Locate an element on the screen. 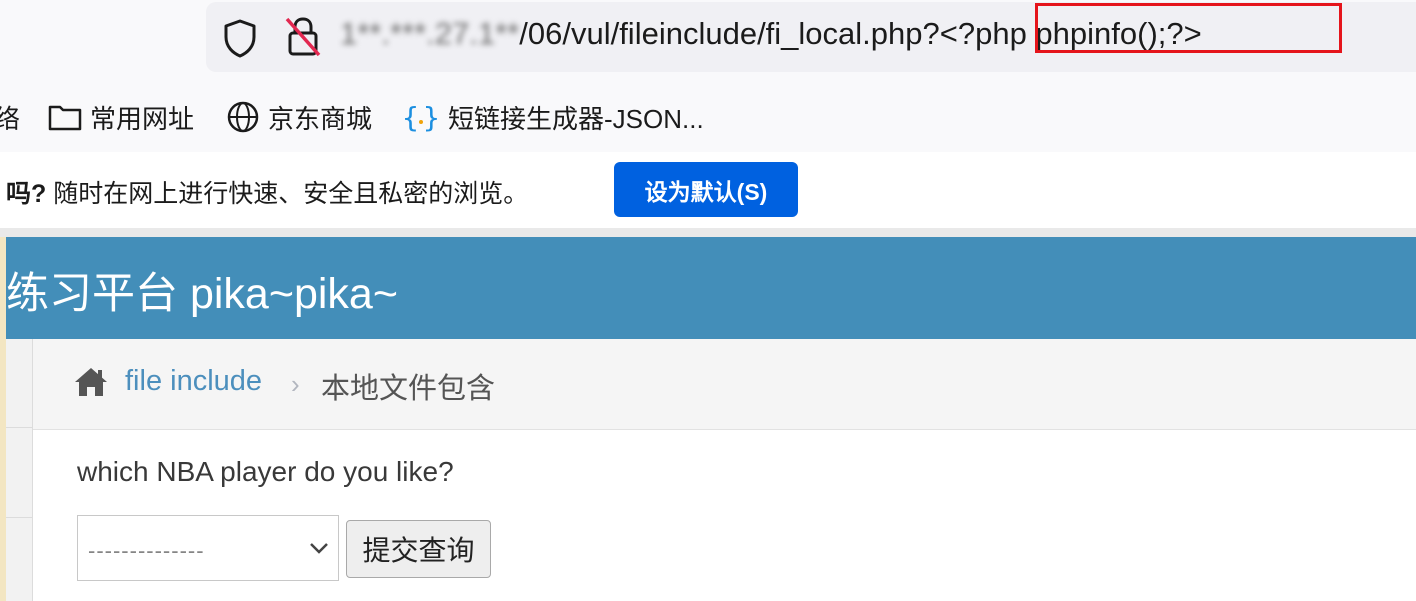 This screenshot has height=601, width=1416. player-select: -------------- is located at coordinates (208, 548).